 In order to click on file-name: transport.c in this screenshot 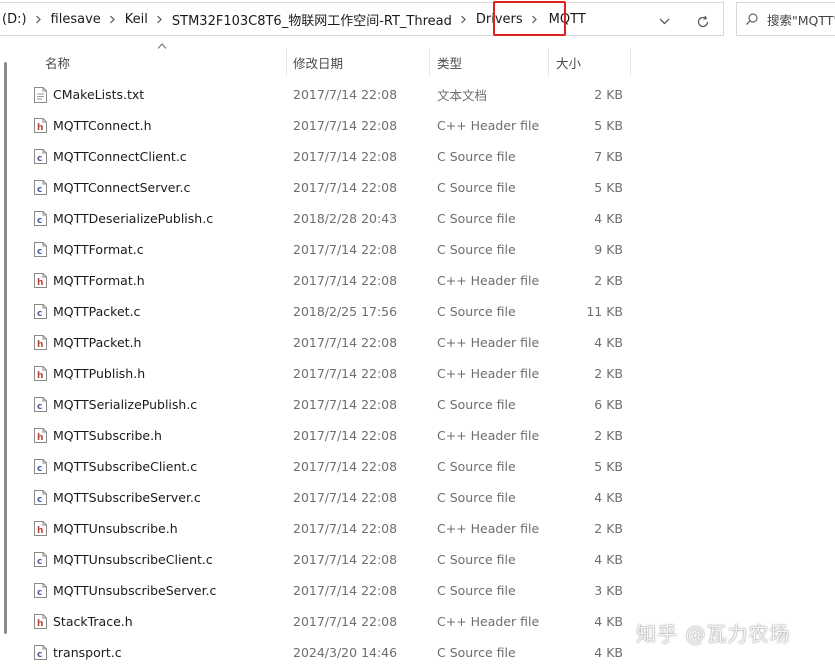, I will do `click(87, 652)`.